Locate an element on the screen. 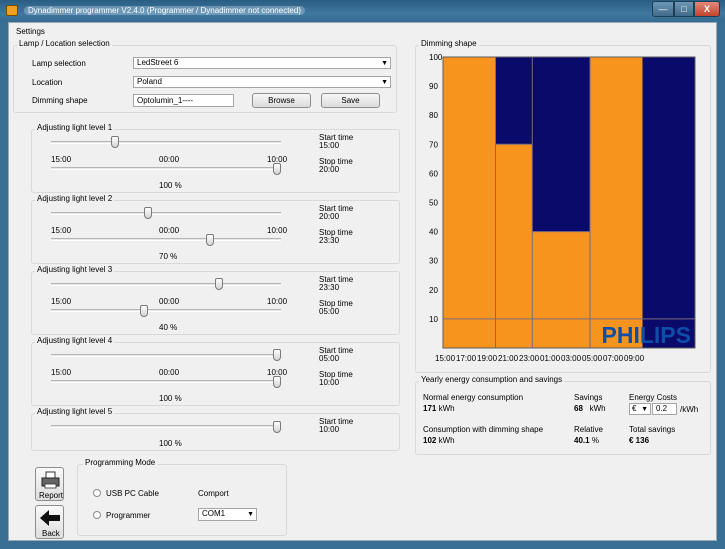  level-3-percent-value: 40 is located at coordinates (163, 327).